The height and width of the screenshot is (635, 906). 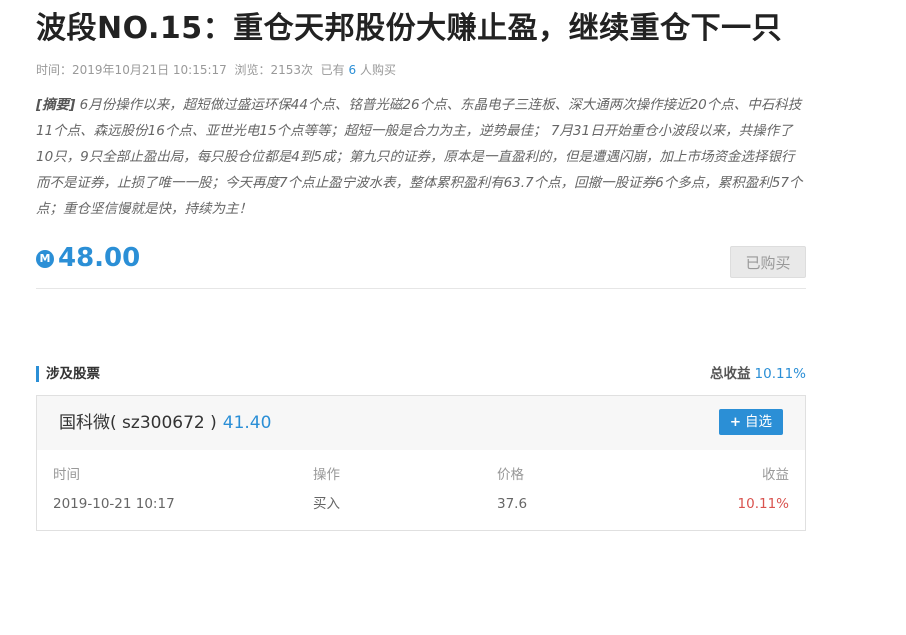 I want to click on page-title: 波段NO.15：重仓天邦股份大赚止盈，继续重仓下一只, so click(x=409, y=28).